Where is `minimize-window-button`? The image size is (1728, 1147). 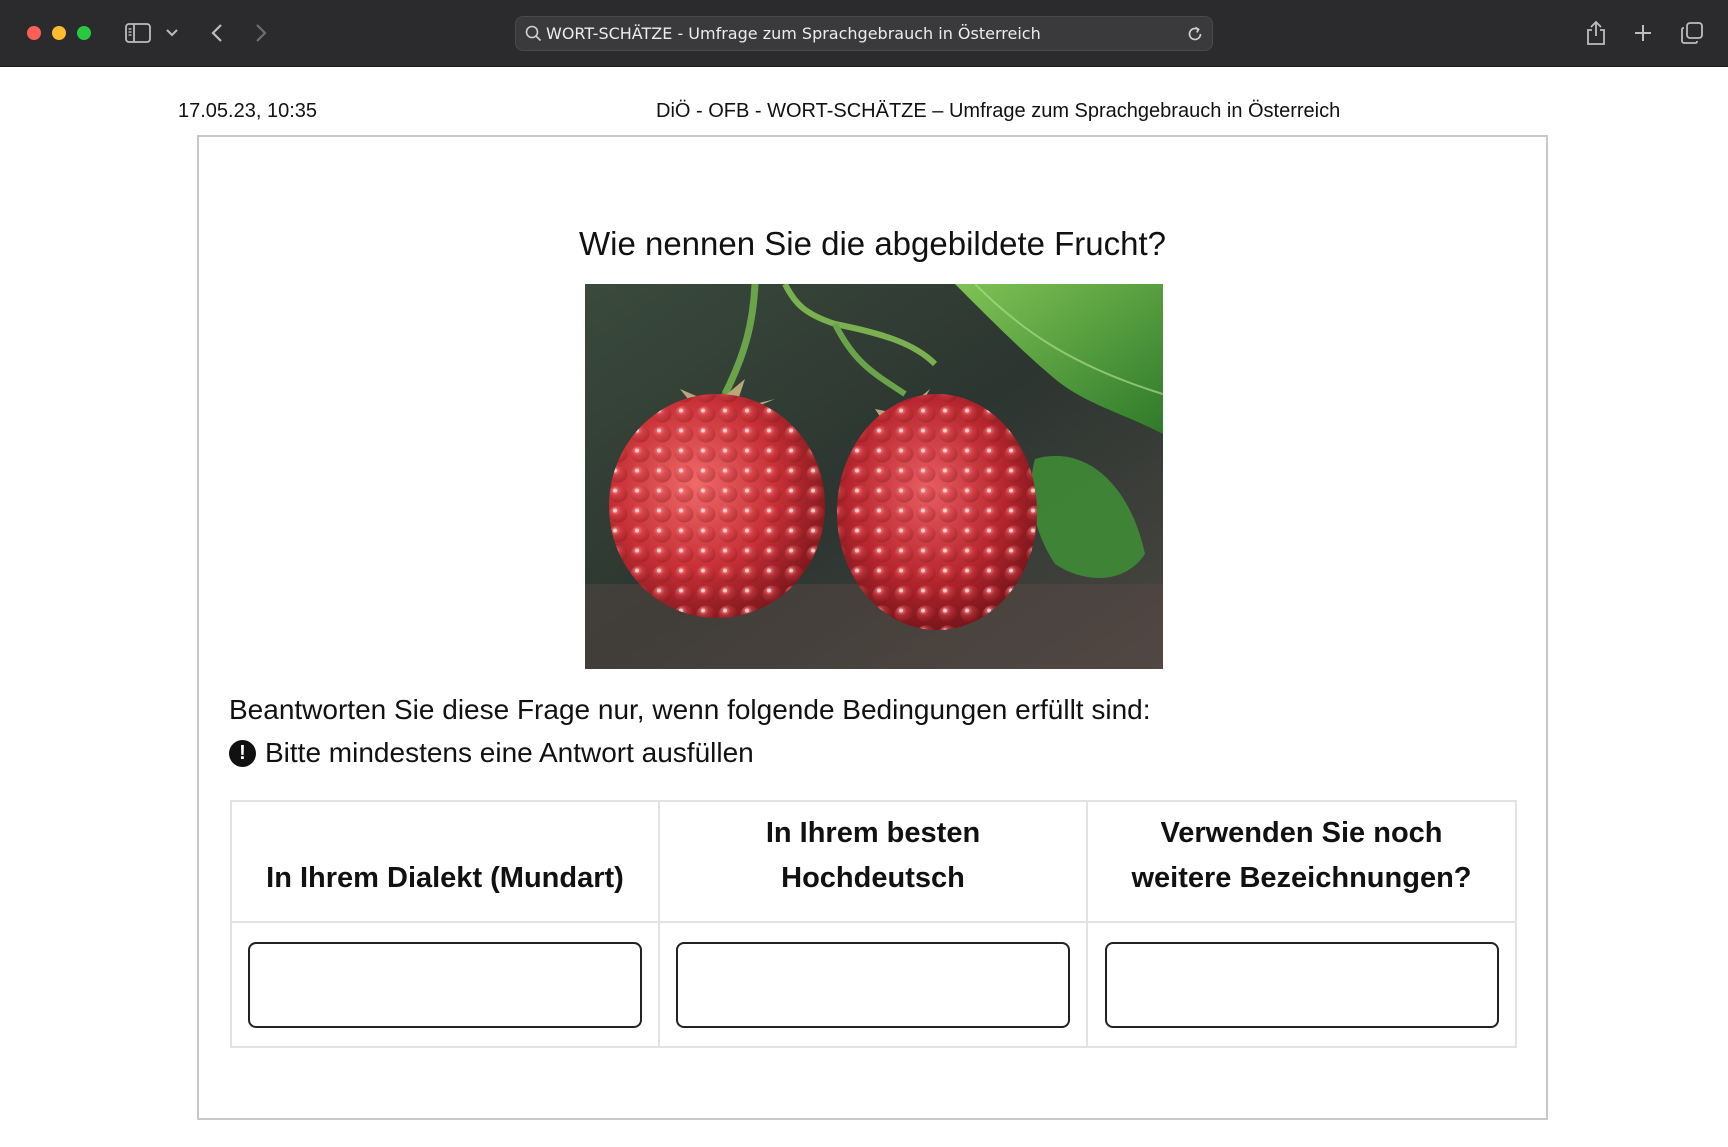 minimize-window-button is located at coordinates (59, 33).